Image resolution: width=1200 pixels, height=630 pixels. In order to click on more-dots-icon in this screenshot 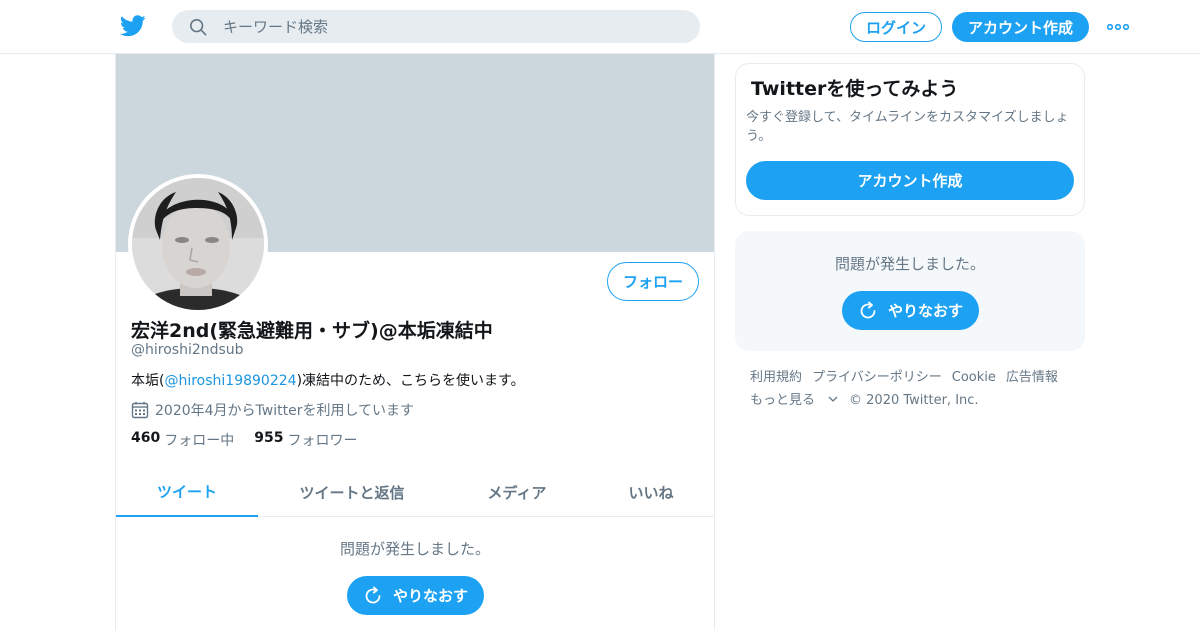, I will do `click(1118, 27)`.